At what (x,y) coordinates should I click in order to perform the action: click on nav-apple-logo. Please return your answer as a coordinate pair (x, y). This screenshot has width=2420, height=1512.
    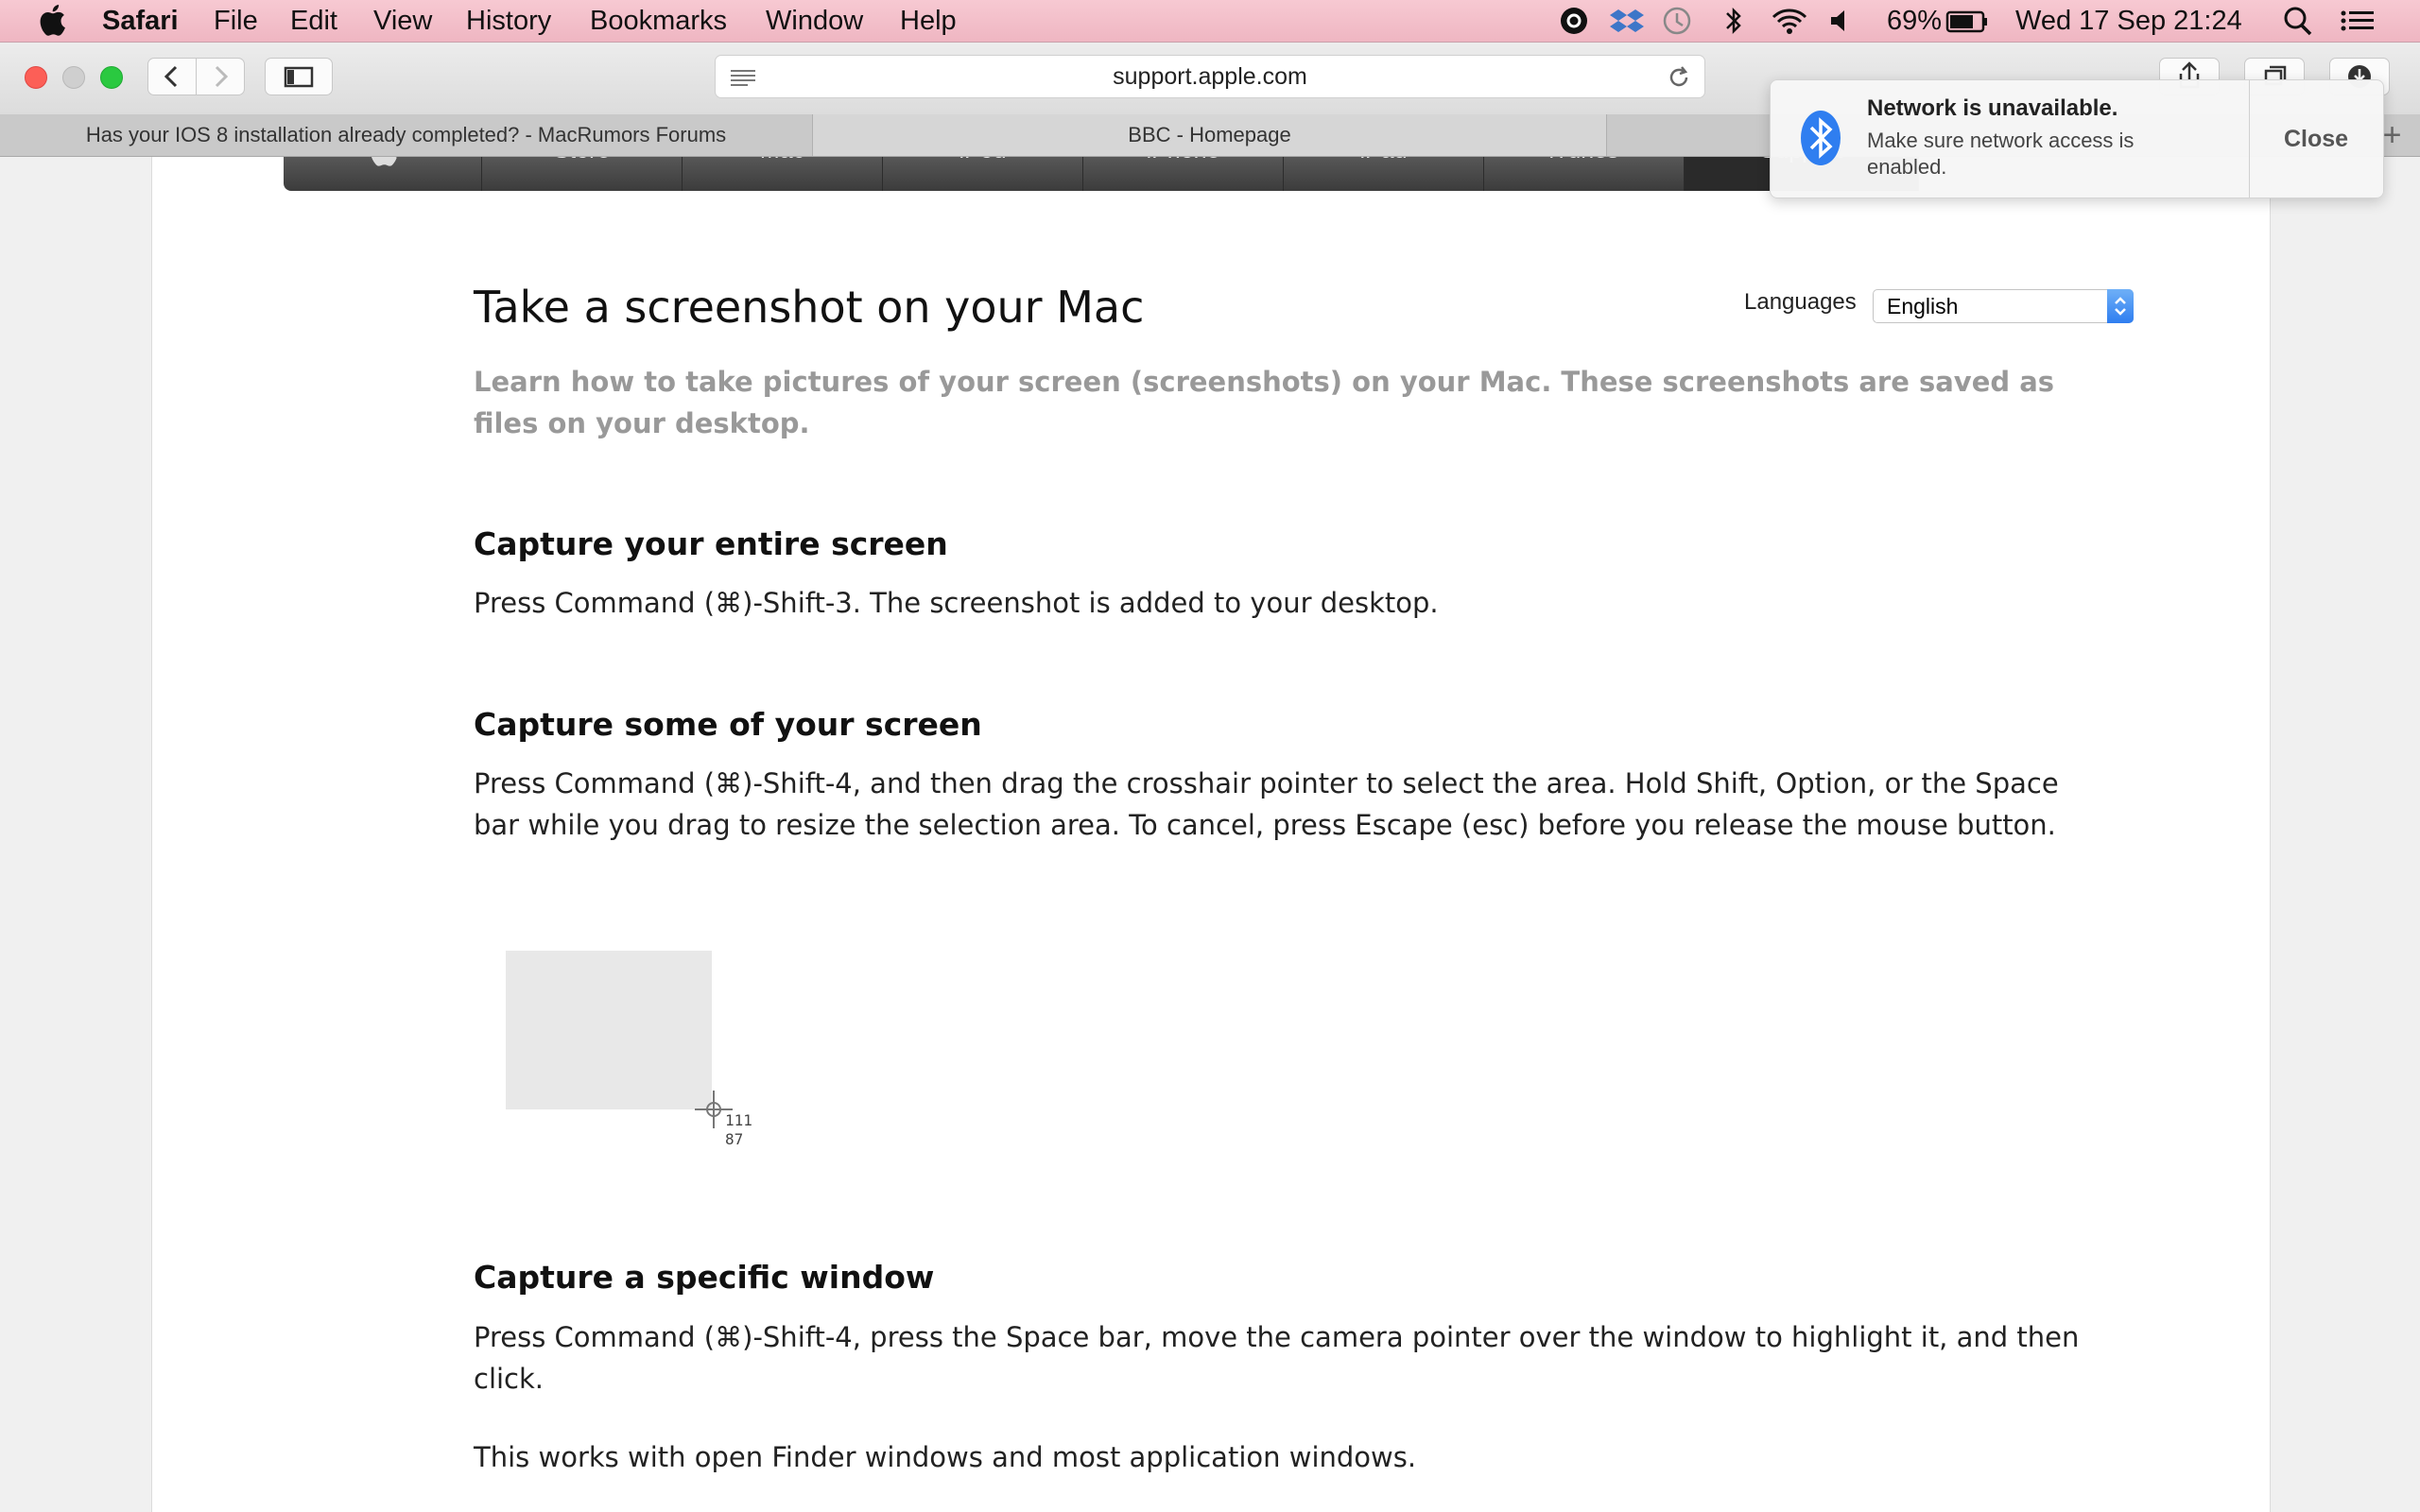
    Looking at the image, I should click on (383, 174).